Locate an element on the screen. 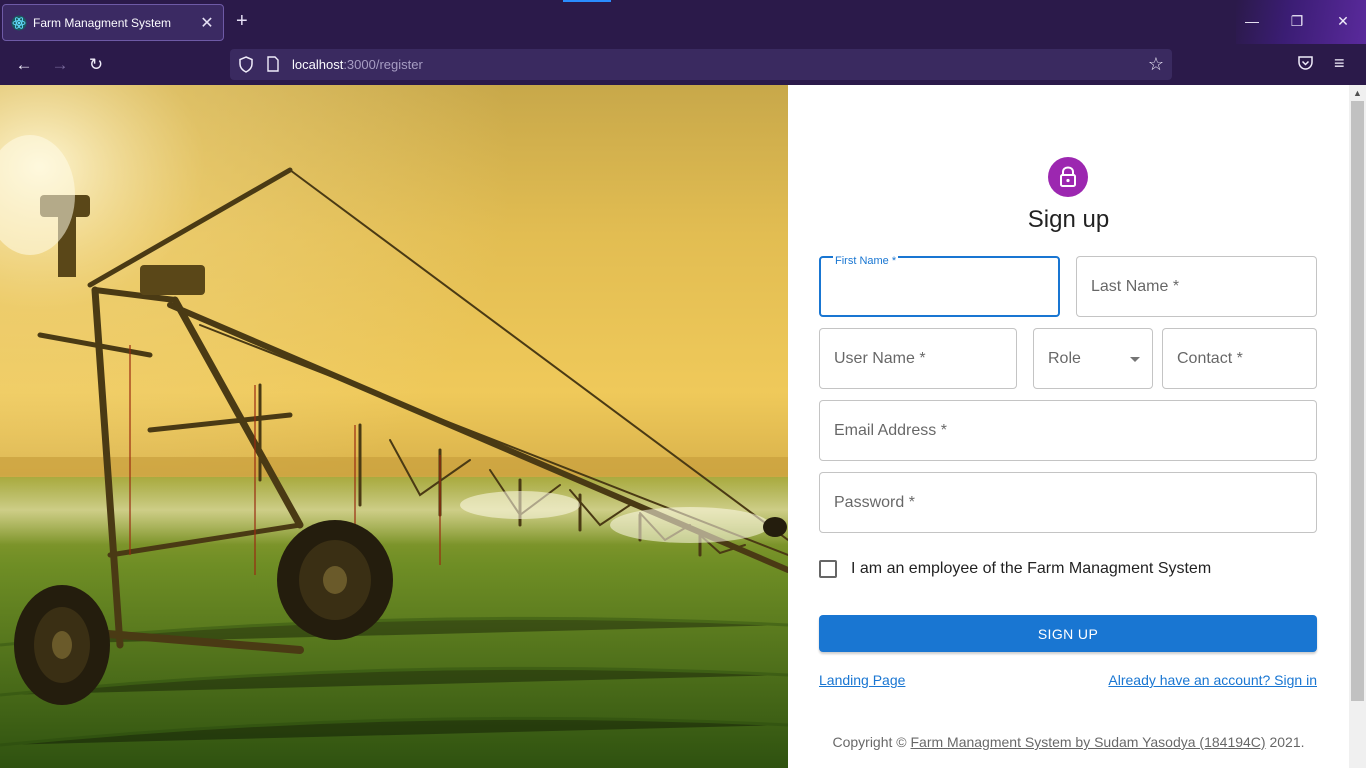  browser-tab: Farm Managment System ✕ is located at coordinates (113, 22).